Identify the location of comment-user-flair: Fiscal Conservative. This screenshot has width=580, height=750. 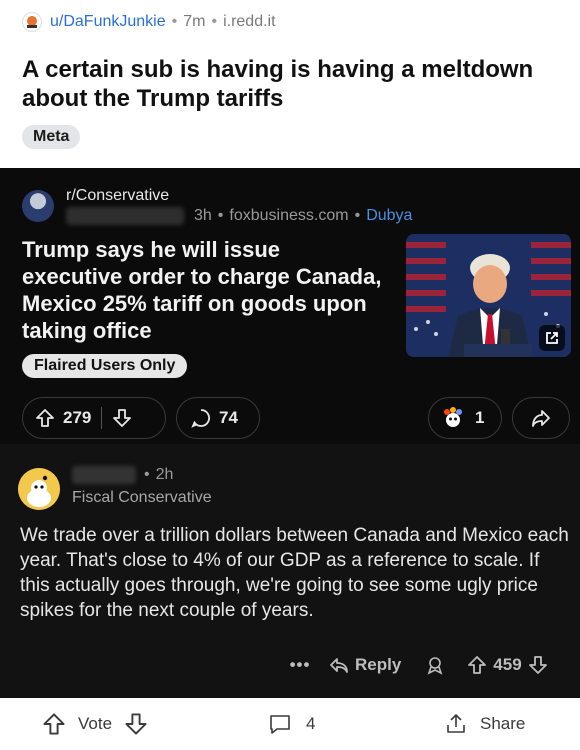
(142, 497).